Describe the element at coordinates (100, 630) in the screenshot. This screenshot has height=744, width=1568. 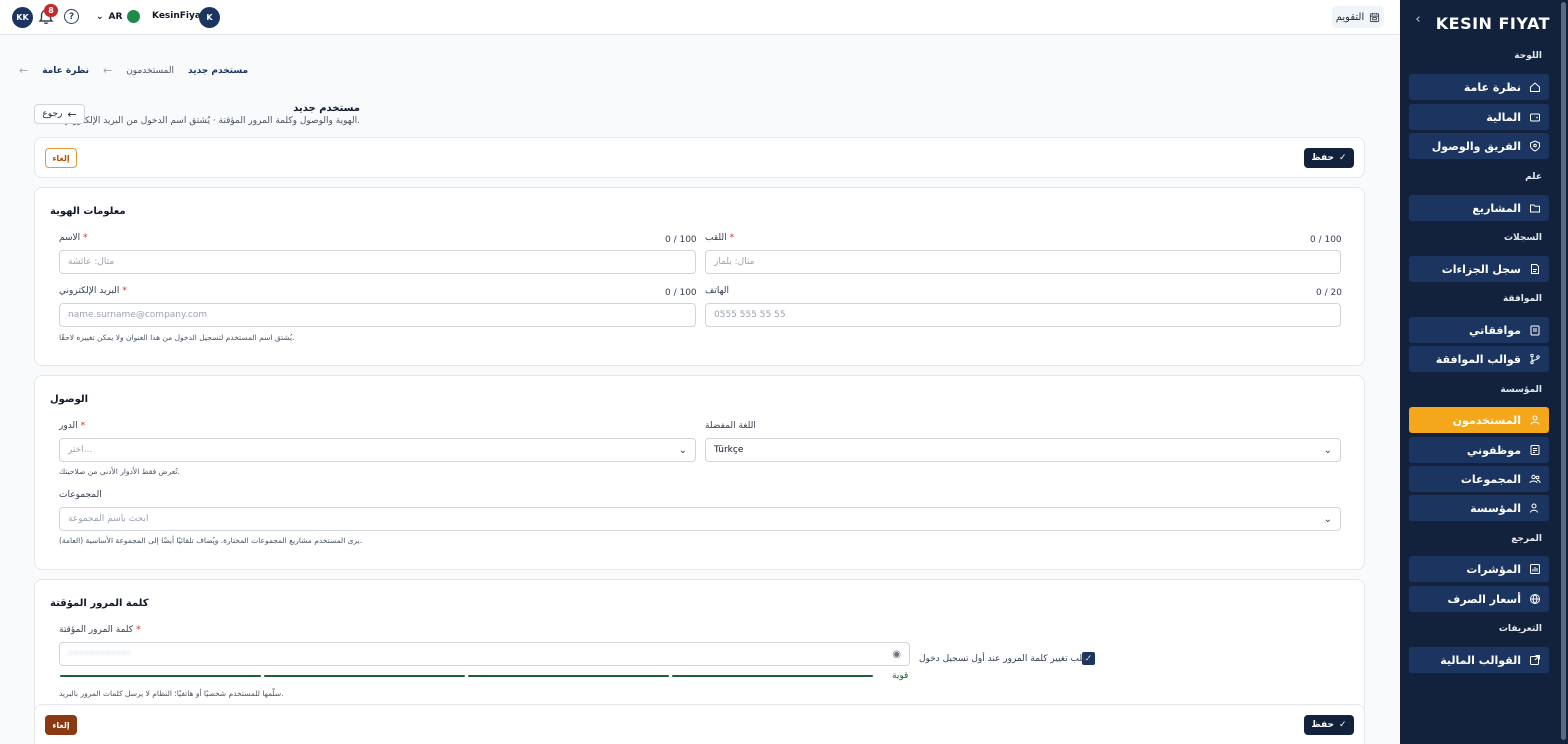
I see `password-label: كلمة المرور المؤقتة *` at that location.